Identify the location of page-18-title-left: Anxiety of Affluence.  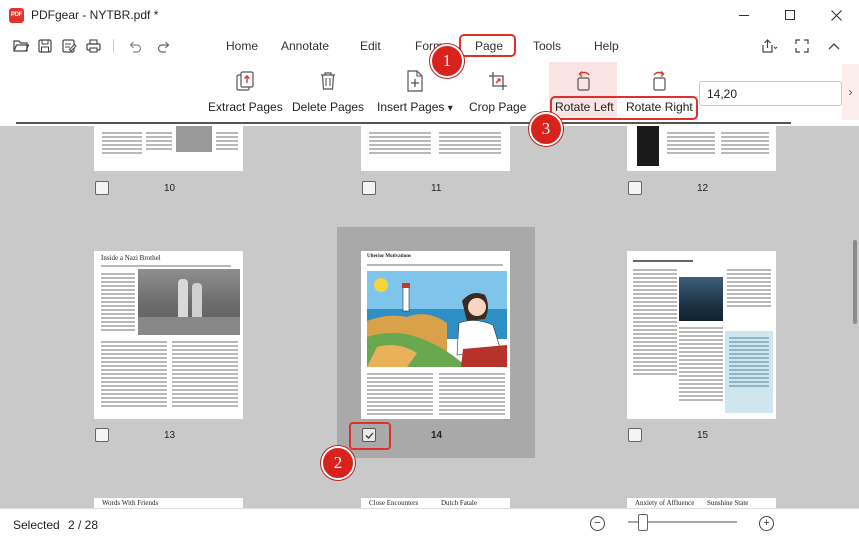
(665, 503).